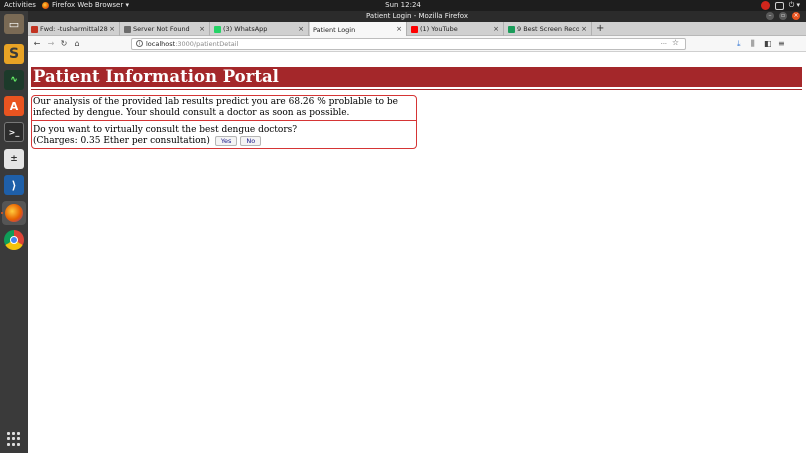 This screenshot has height=453, width=806. What do you see at coordinates (416, 77) in the screenshot?
I see `page-title: Patient Information Portal` at bounding box center [416, 77].